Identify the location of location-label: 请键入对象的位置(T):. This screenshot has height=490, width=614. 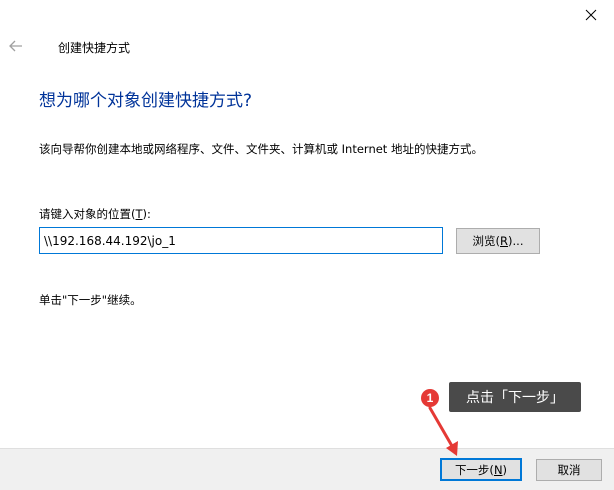
(95, 214).